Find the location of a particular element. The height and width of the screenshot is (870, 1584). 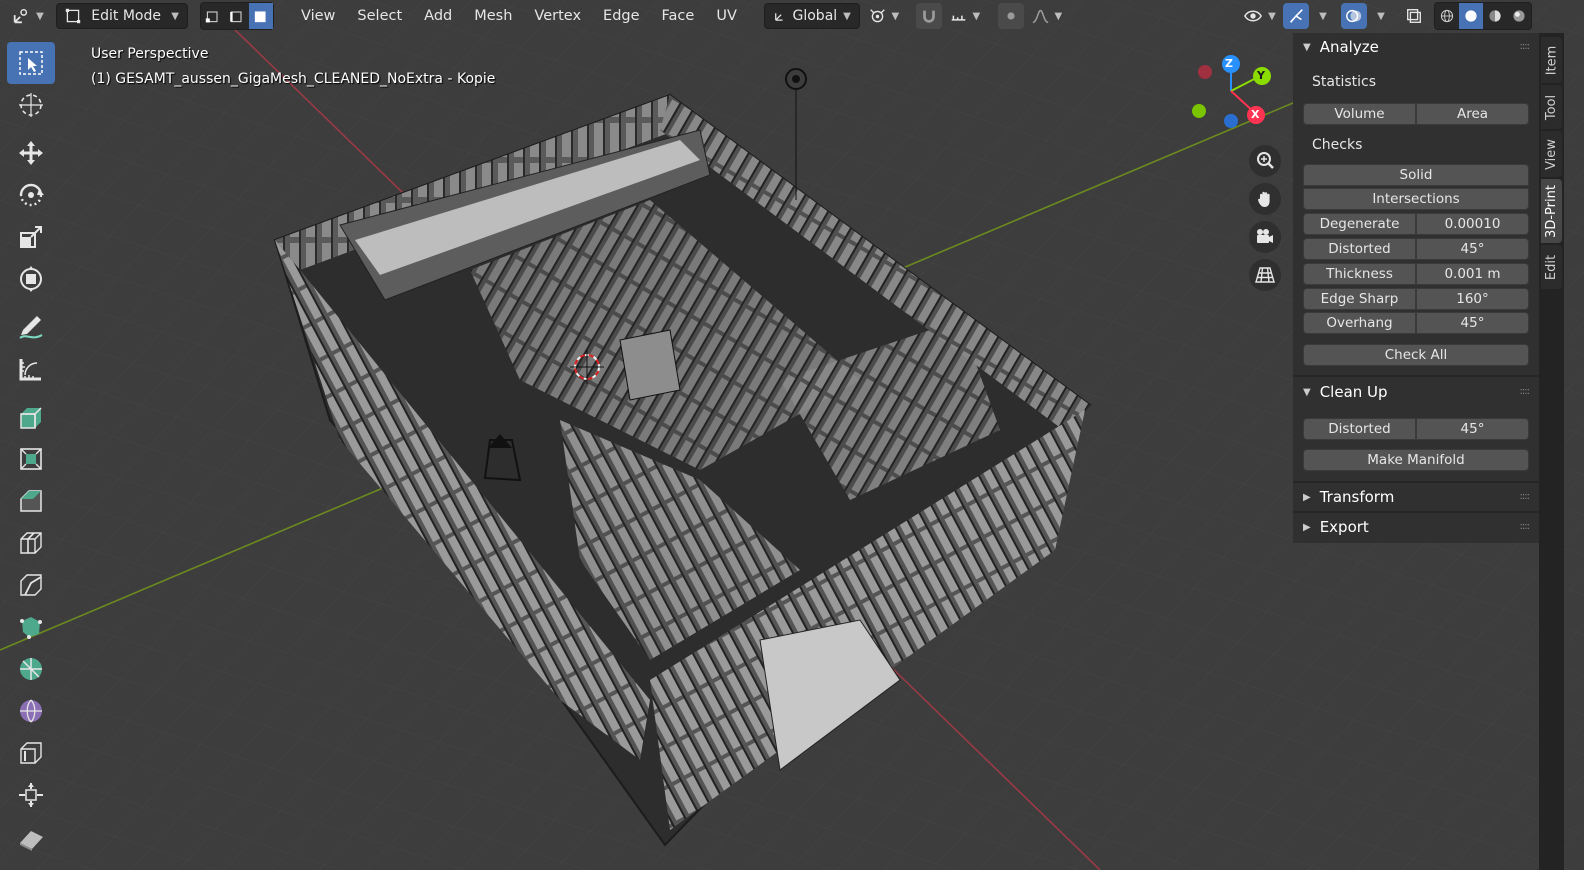

snap-toggle is located at coordinates (928, 16).